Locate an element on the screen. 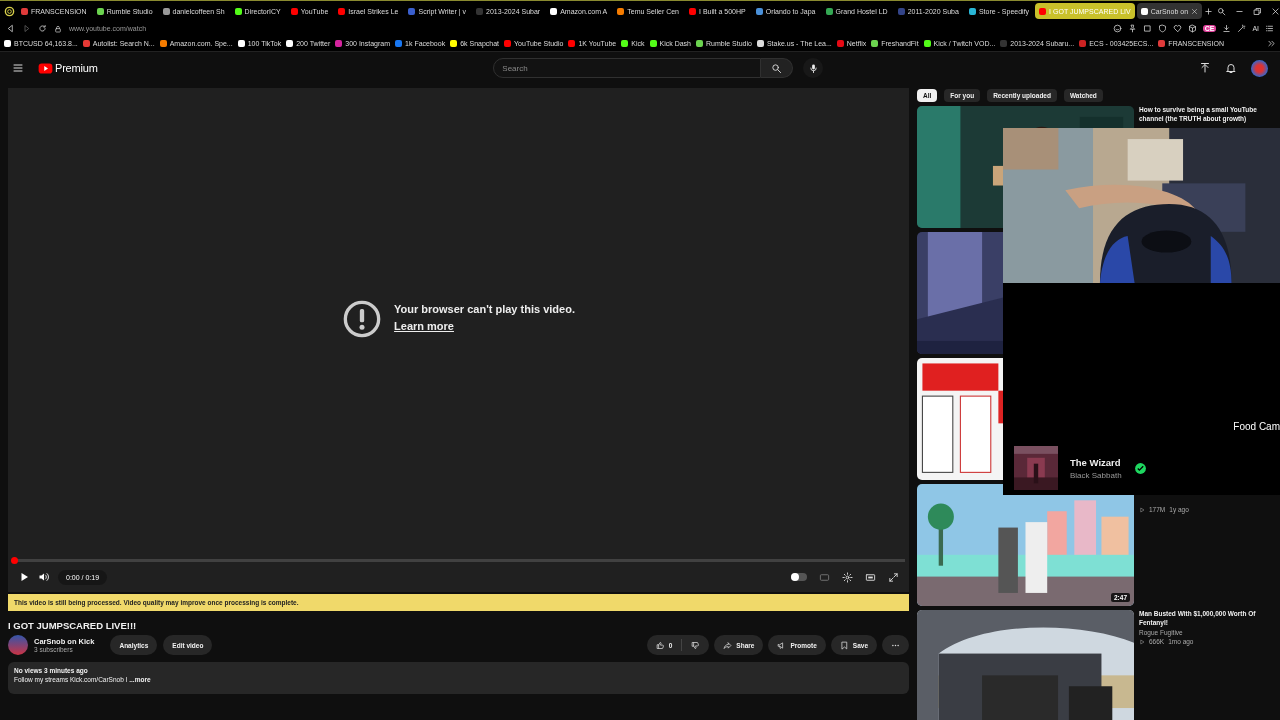 This screenshot has width=1280, height=720. new-tab-icon is located at coordinates (1209, 11).